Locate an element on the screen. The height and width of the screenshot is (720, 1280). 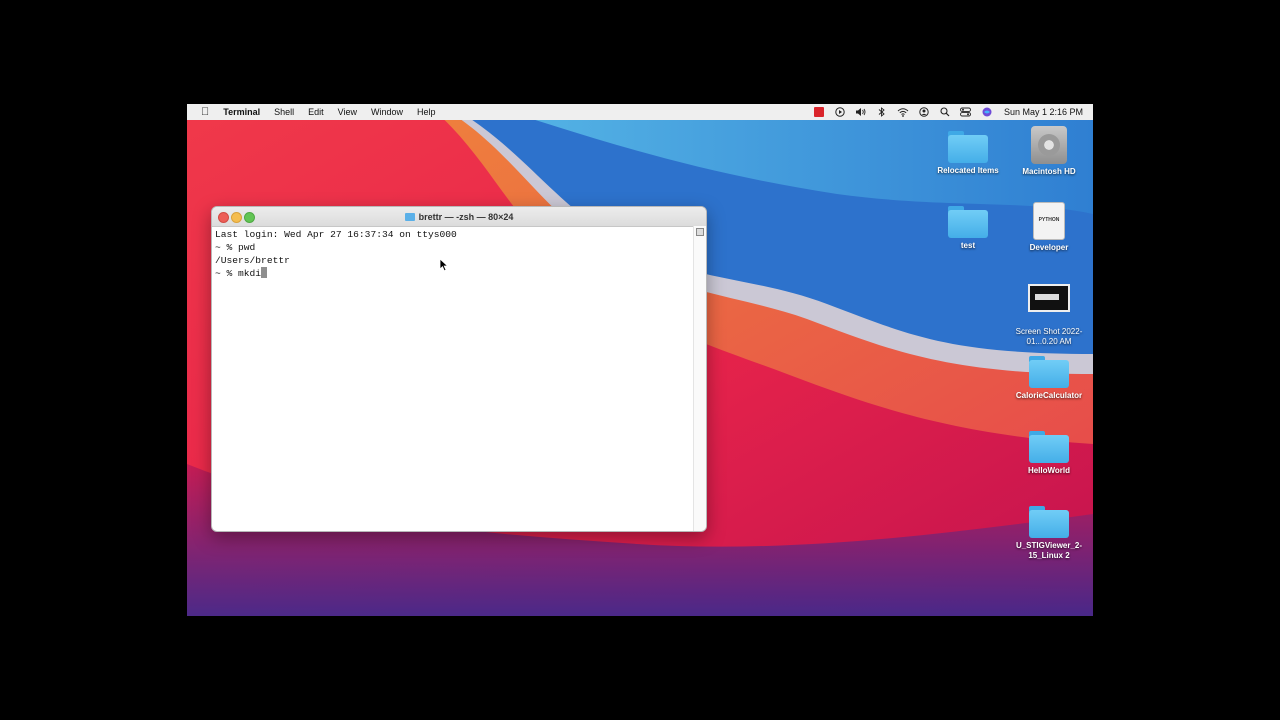
desktop-icon-macintosh-hd: Macintosh HD is located at coordinates (1048, 151).